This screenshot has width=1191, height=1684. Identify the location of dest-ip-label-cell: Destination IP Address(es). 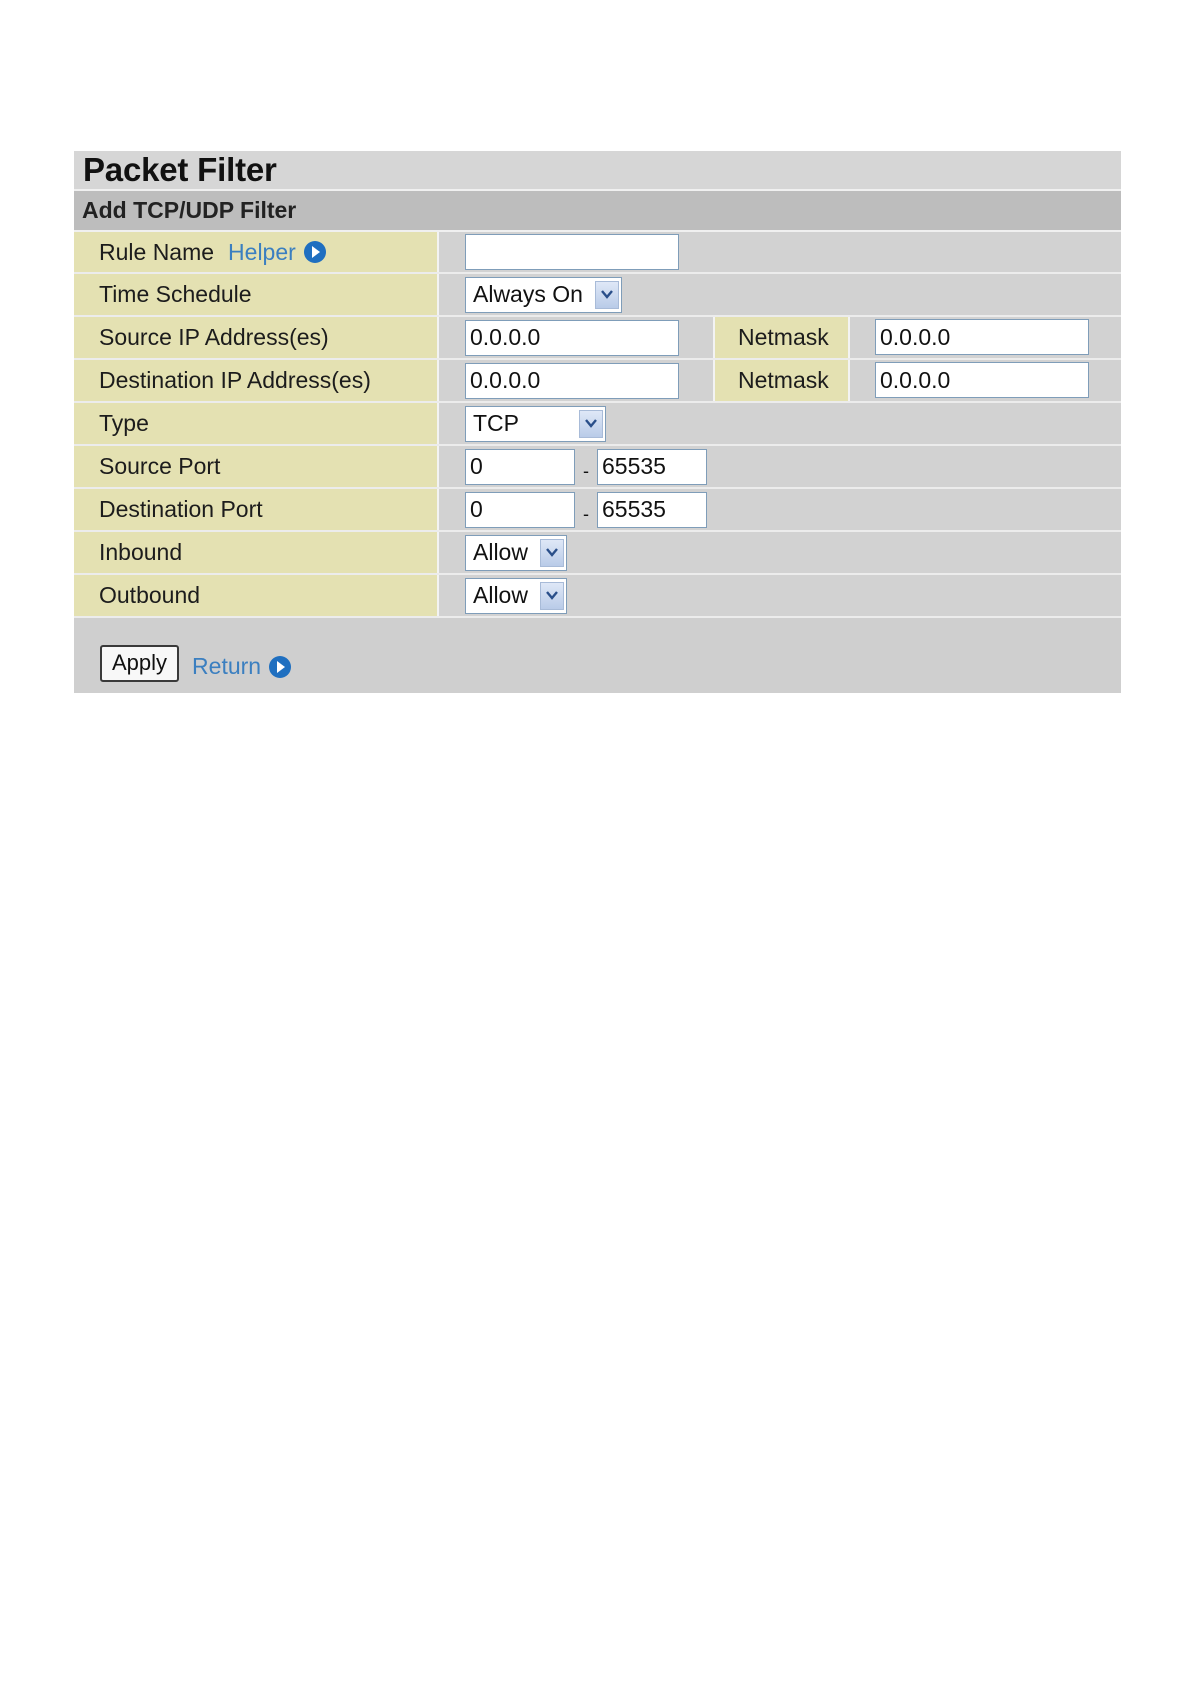
(256, 380).